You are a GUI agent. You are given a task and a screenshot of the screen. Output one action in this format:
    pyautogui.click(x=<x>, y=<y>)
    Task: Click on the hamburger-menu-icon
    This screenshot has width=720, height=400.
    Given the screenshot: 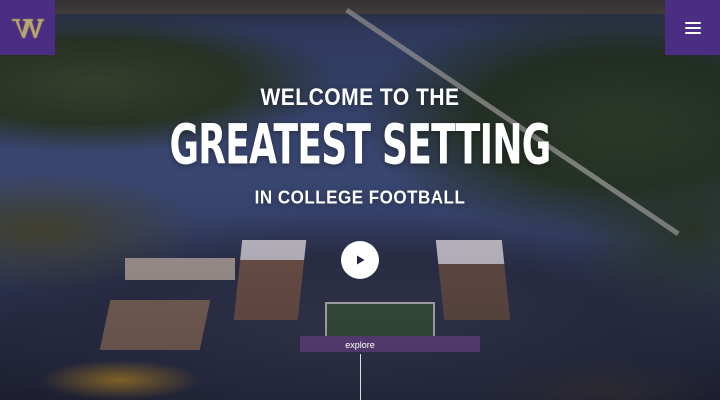 What is the action you would take?
    pyautogui.click(x=692, y=27)
    